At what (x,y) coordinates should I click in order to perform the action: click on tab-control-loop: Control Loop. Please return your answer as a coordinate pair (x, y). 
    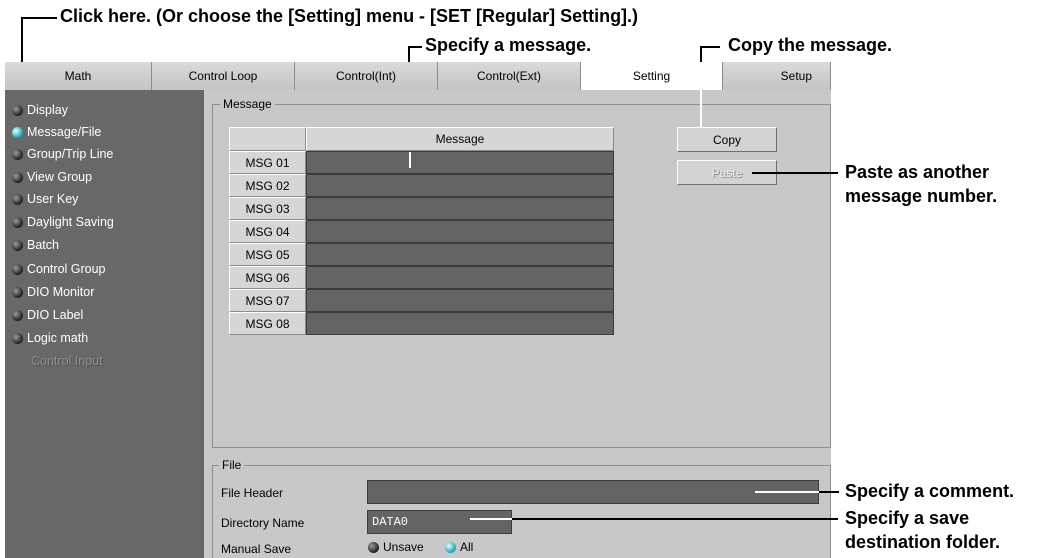
    Looking at the image, I should click on (223, 76).